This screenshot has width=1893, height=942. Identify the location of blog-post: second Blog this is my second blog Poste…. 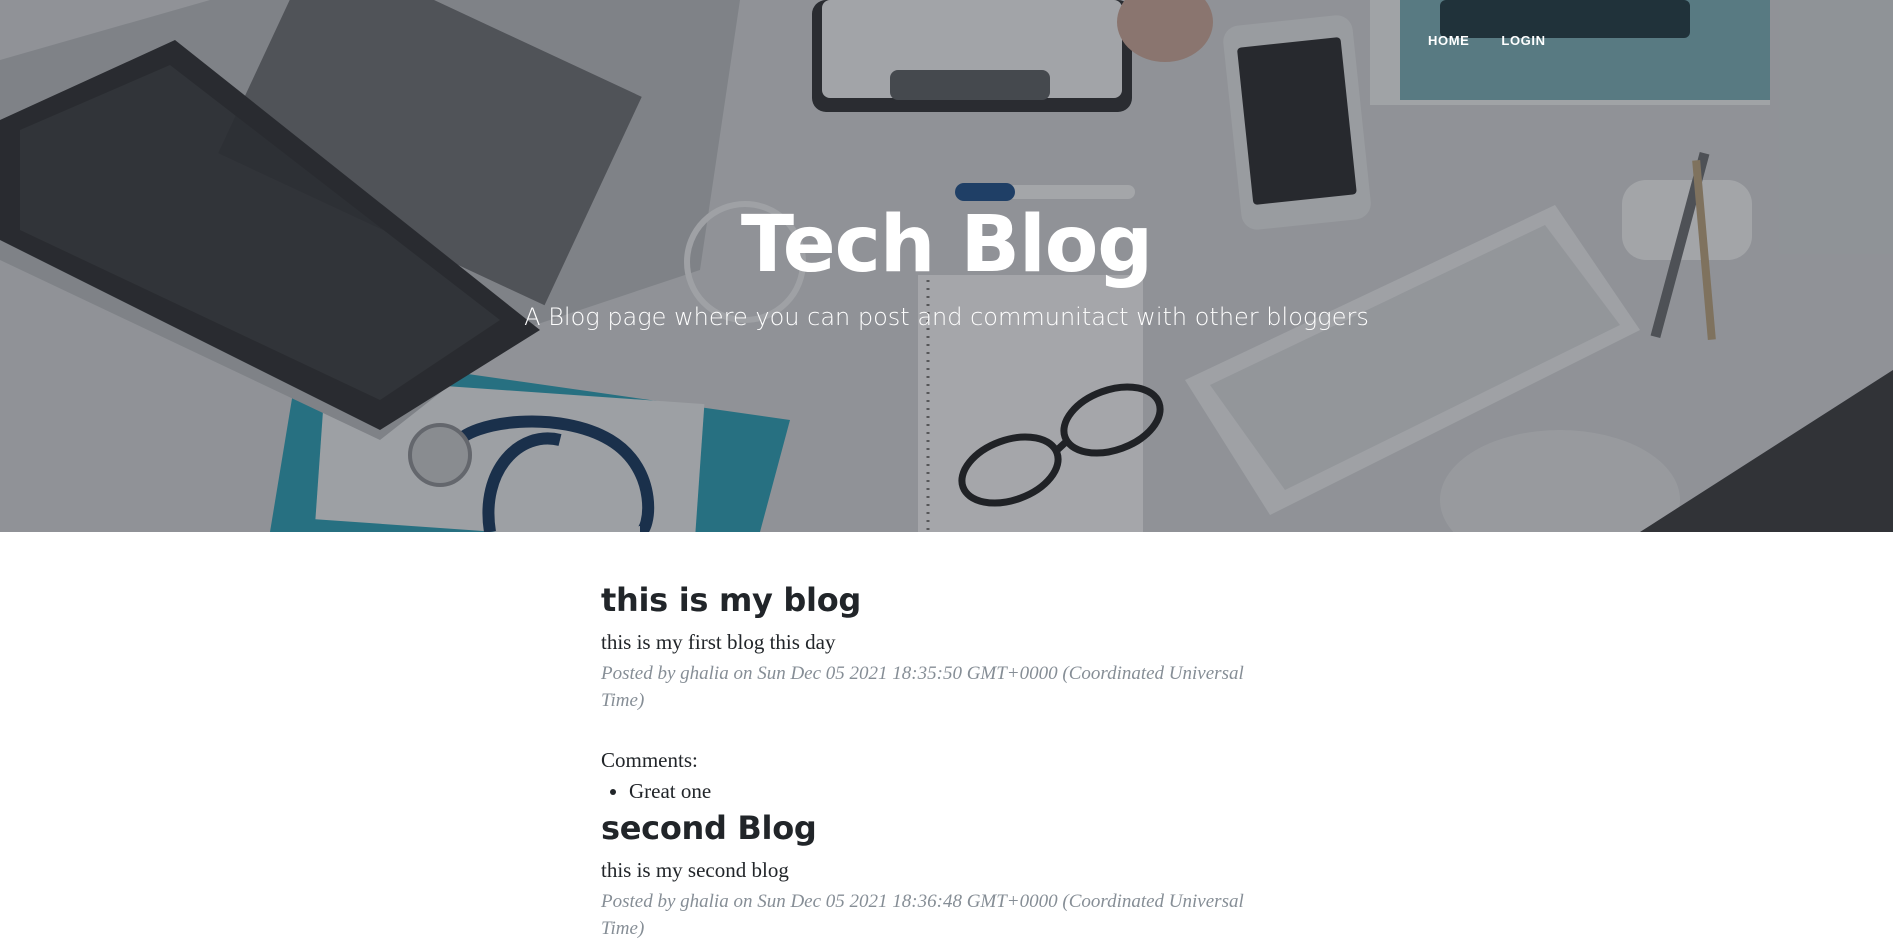
(936, 874).